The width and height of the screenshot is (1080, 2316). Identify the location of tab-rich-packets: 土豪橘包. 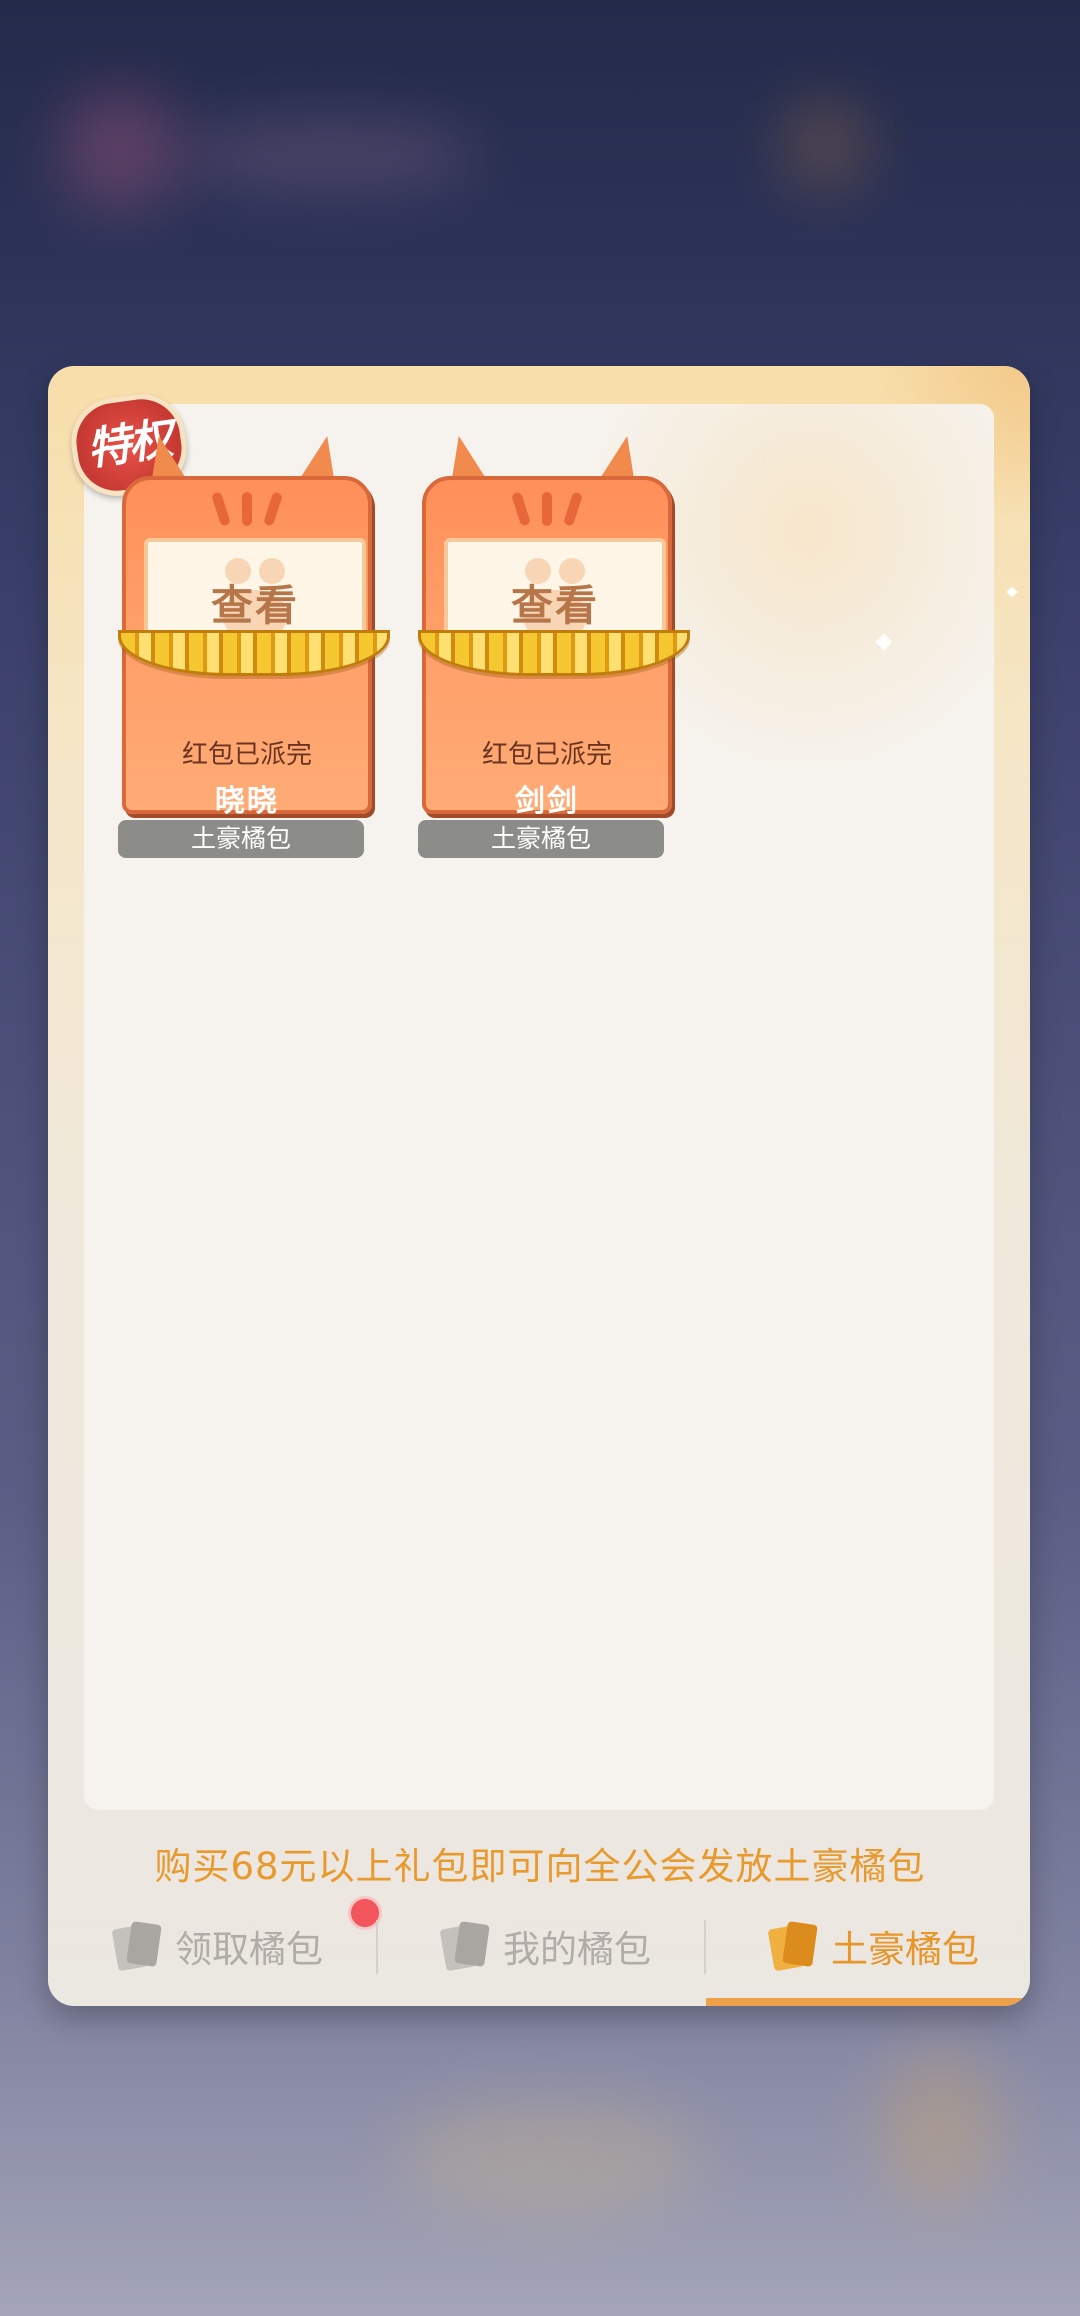
(875, 1946).